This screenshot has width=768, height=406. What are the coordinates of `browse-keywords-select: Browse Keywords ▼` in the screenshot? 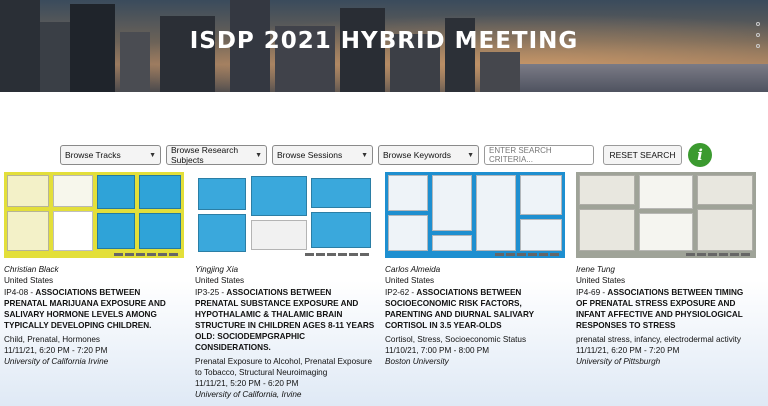 It's located at (428, 155).